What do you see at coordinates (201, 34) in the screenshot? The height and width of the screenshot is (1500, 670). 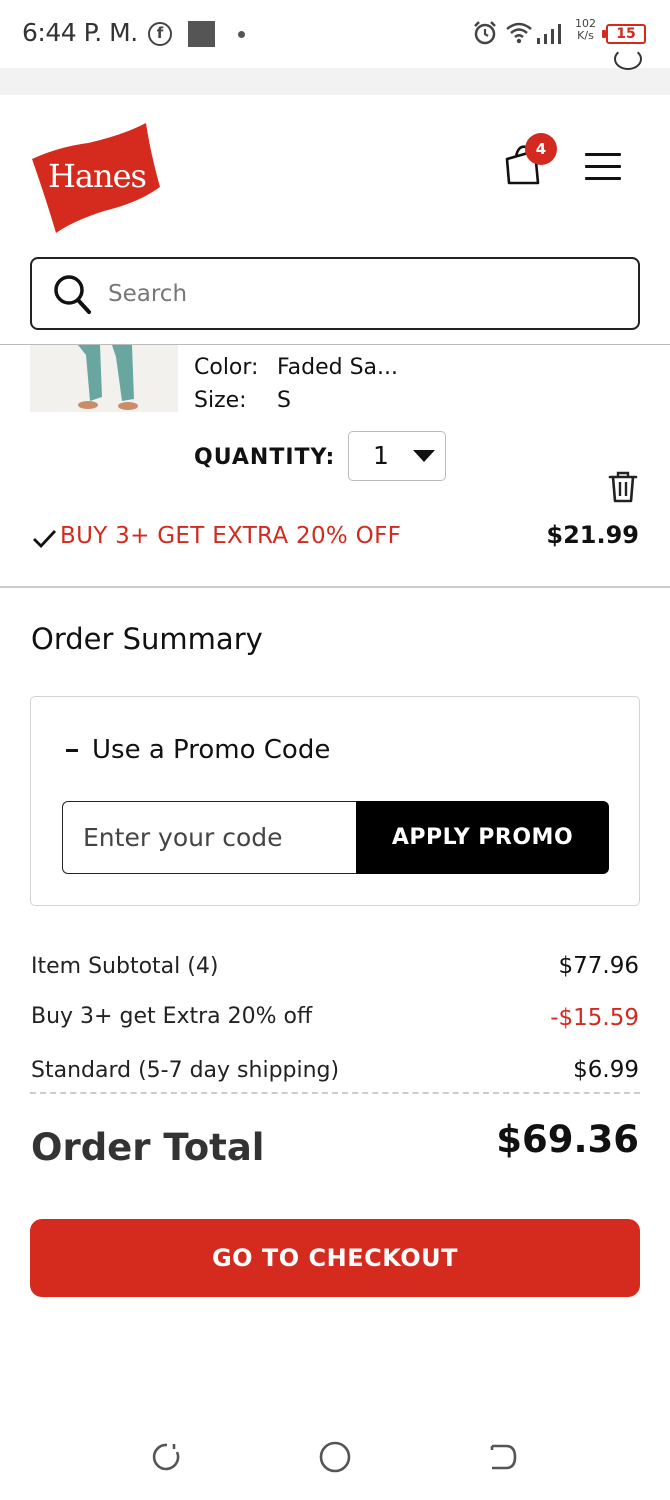 I see `notification-square-icon` at bounding box center [201, 34].